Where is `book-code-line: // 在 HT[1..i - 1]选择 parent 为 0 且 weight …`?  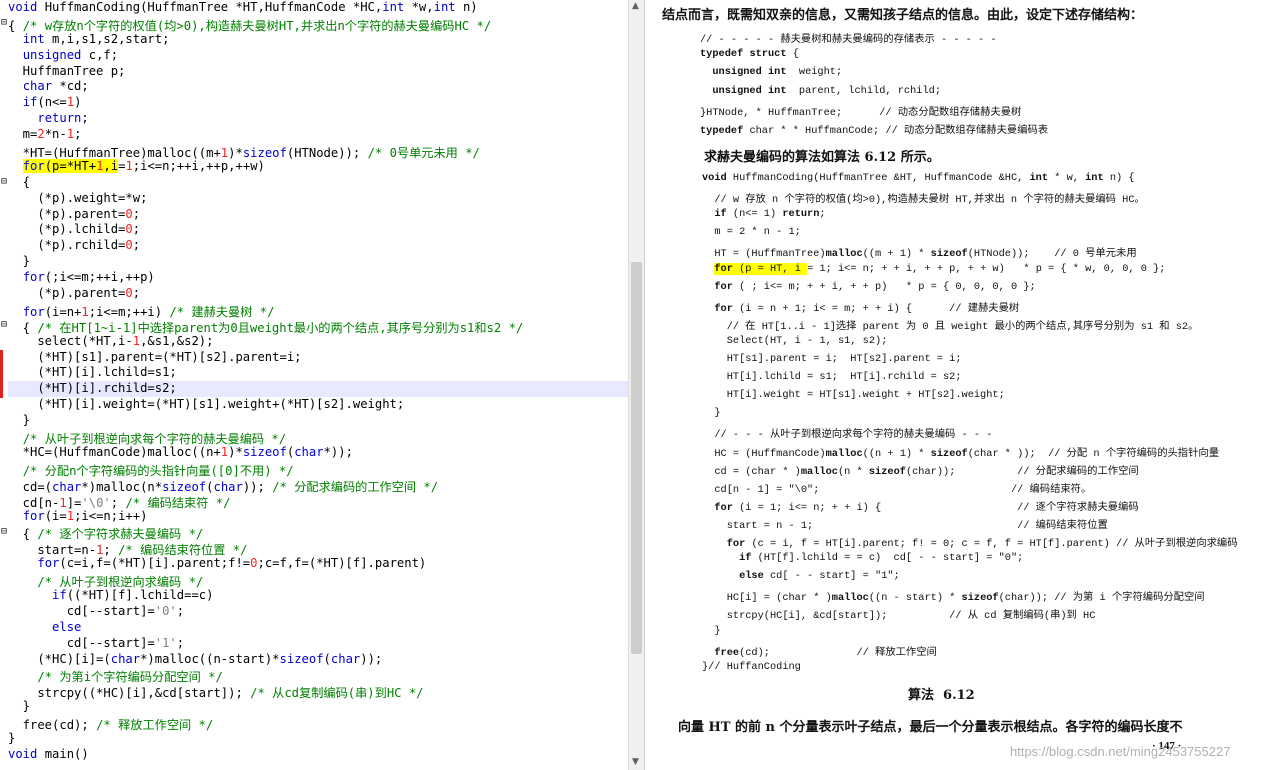 book-code-line: // 在 HT[1..i - 1]选择 parent 为 0 且 weight … is located at coordinates (950, 326).